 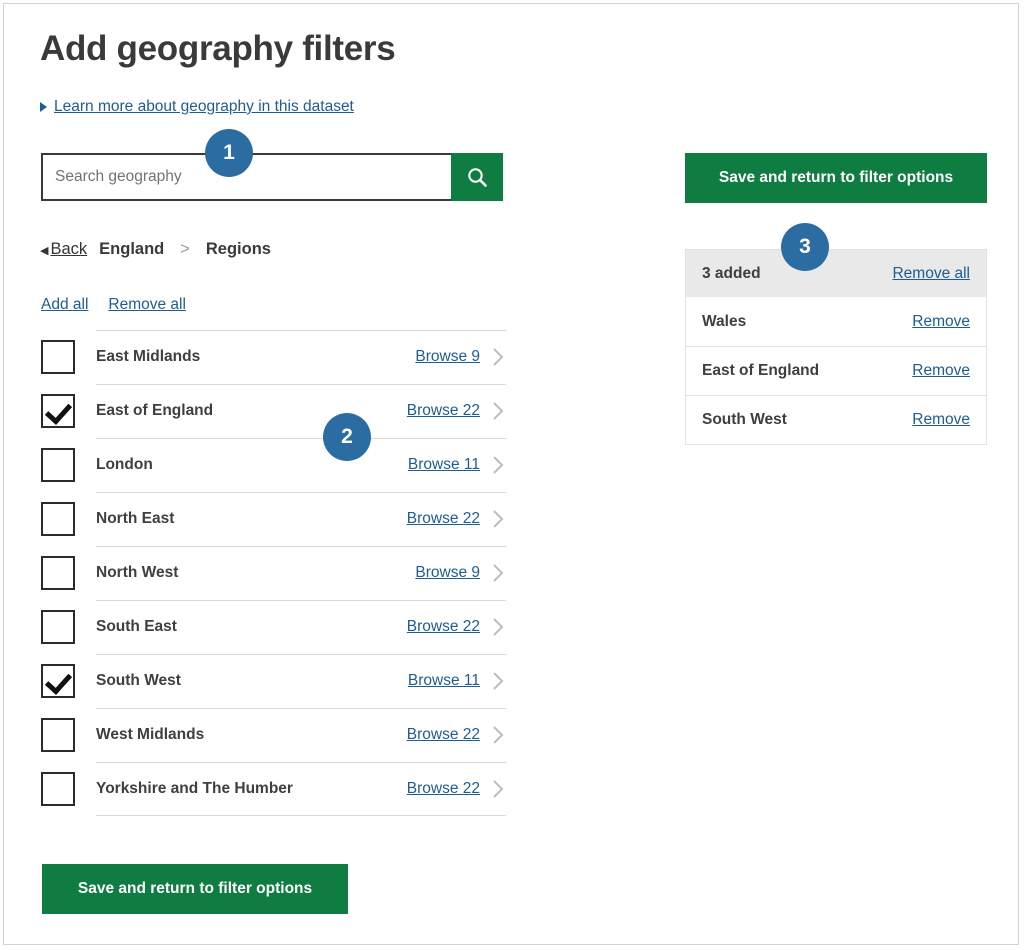 What do you see at coordinates (761, 370) in the screenshot?
I see `added-item-name: East of England` at bounding box center [761, 370].